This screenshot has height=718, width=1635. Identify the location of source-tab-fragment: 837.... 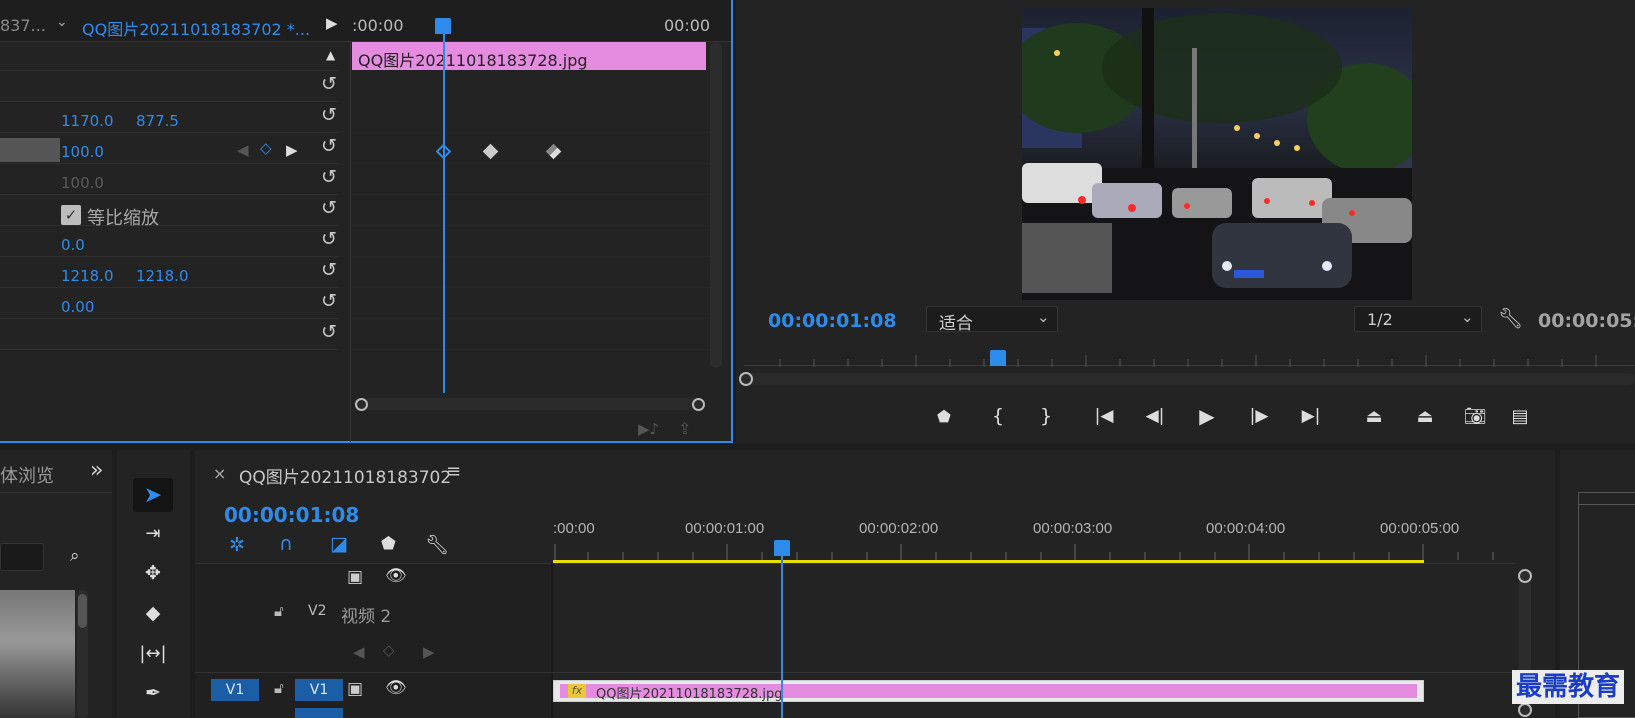
(23, 25).